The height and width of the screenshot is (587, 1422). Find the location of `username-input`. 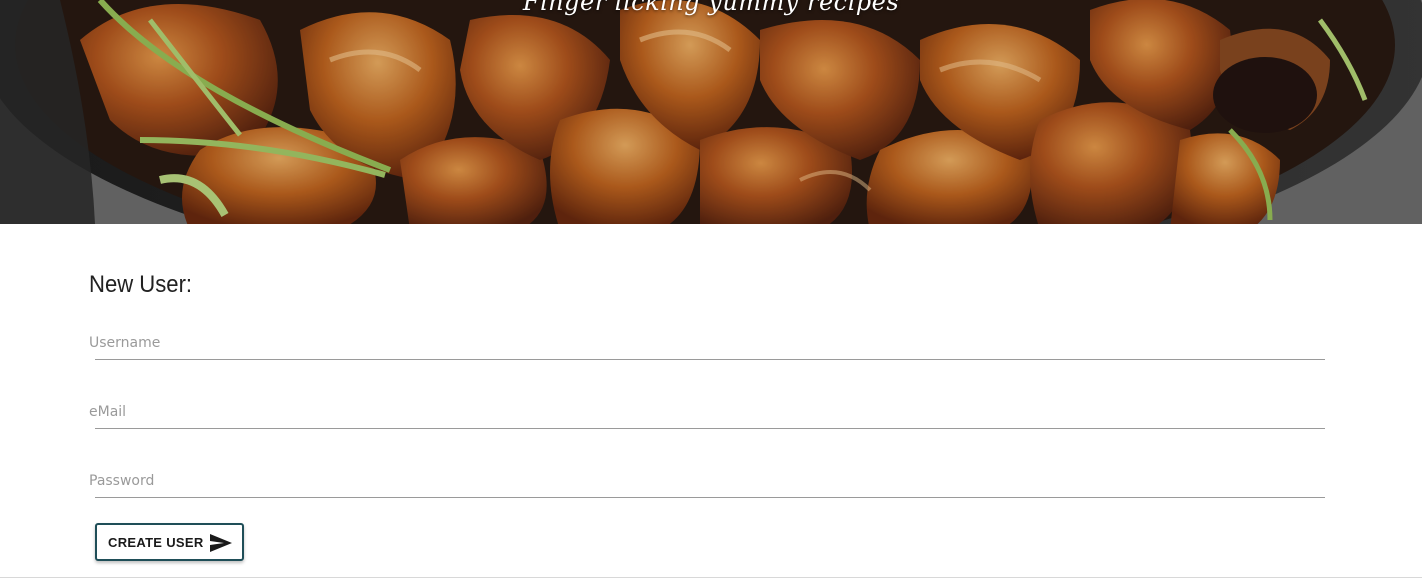

username-input is located at coordinates (707, 343).